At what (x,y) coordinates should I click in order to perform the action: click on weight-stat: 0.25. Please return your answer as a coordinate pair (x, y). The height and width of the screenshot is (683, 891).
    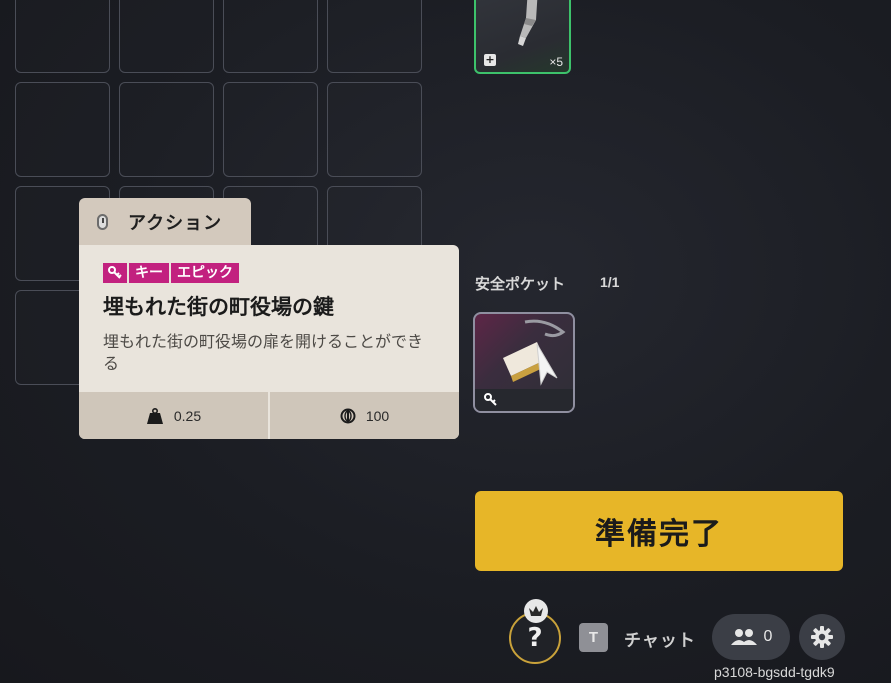
    Looking at the image, I should click on (173, 415).